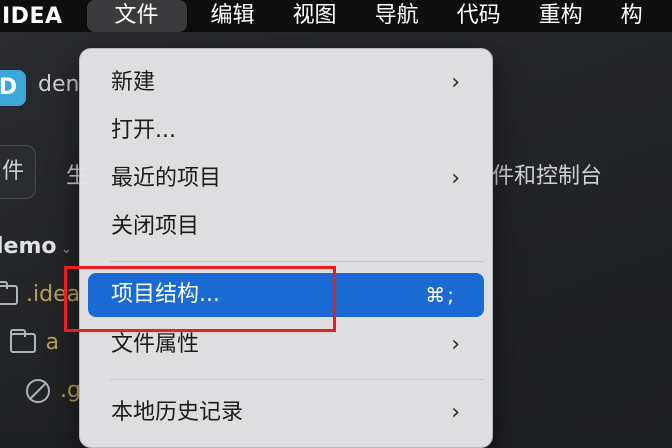 This screenshot has width=672, height=448. What do you see at coordinates (52, 342) in the screenshot?
I see `tree-row-label: a` at bounding box center [52, 342].